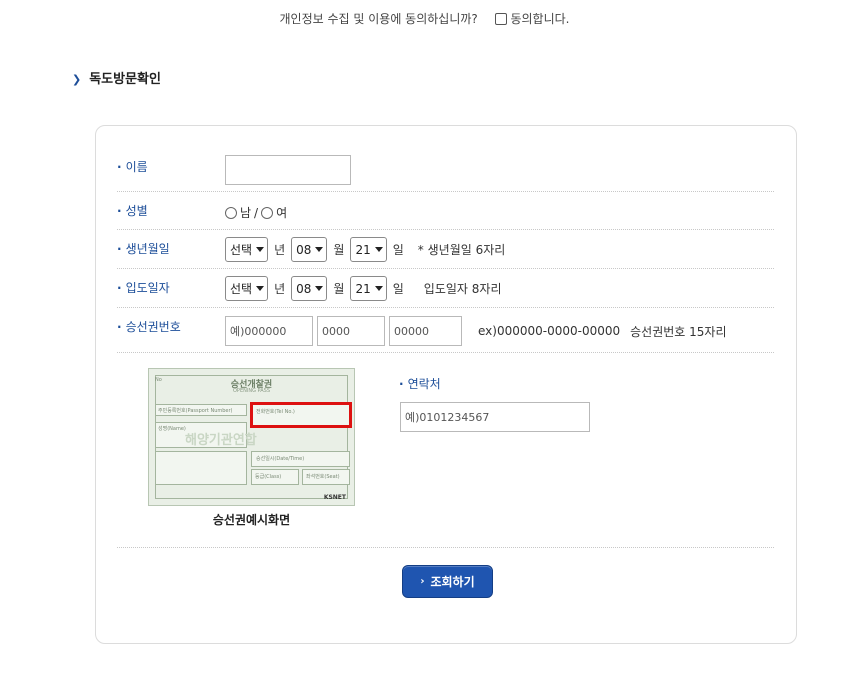 The width and height of the screenshot is (849, 694). What do you see at coordinates (462, 289) in the screenshot?
I see `entry-hint: 입도일자 8자리` at bounding box center [462, 289].